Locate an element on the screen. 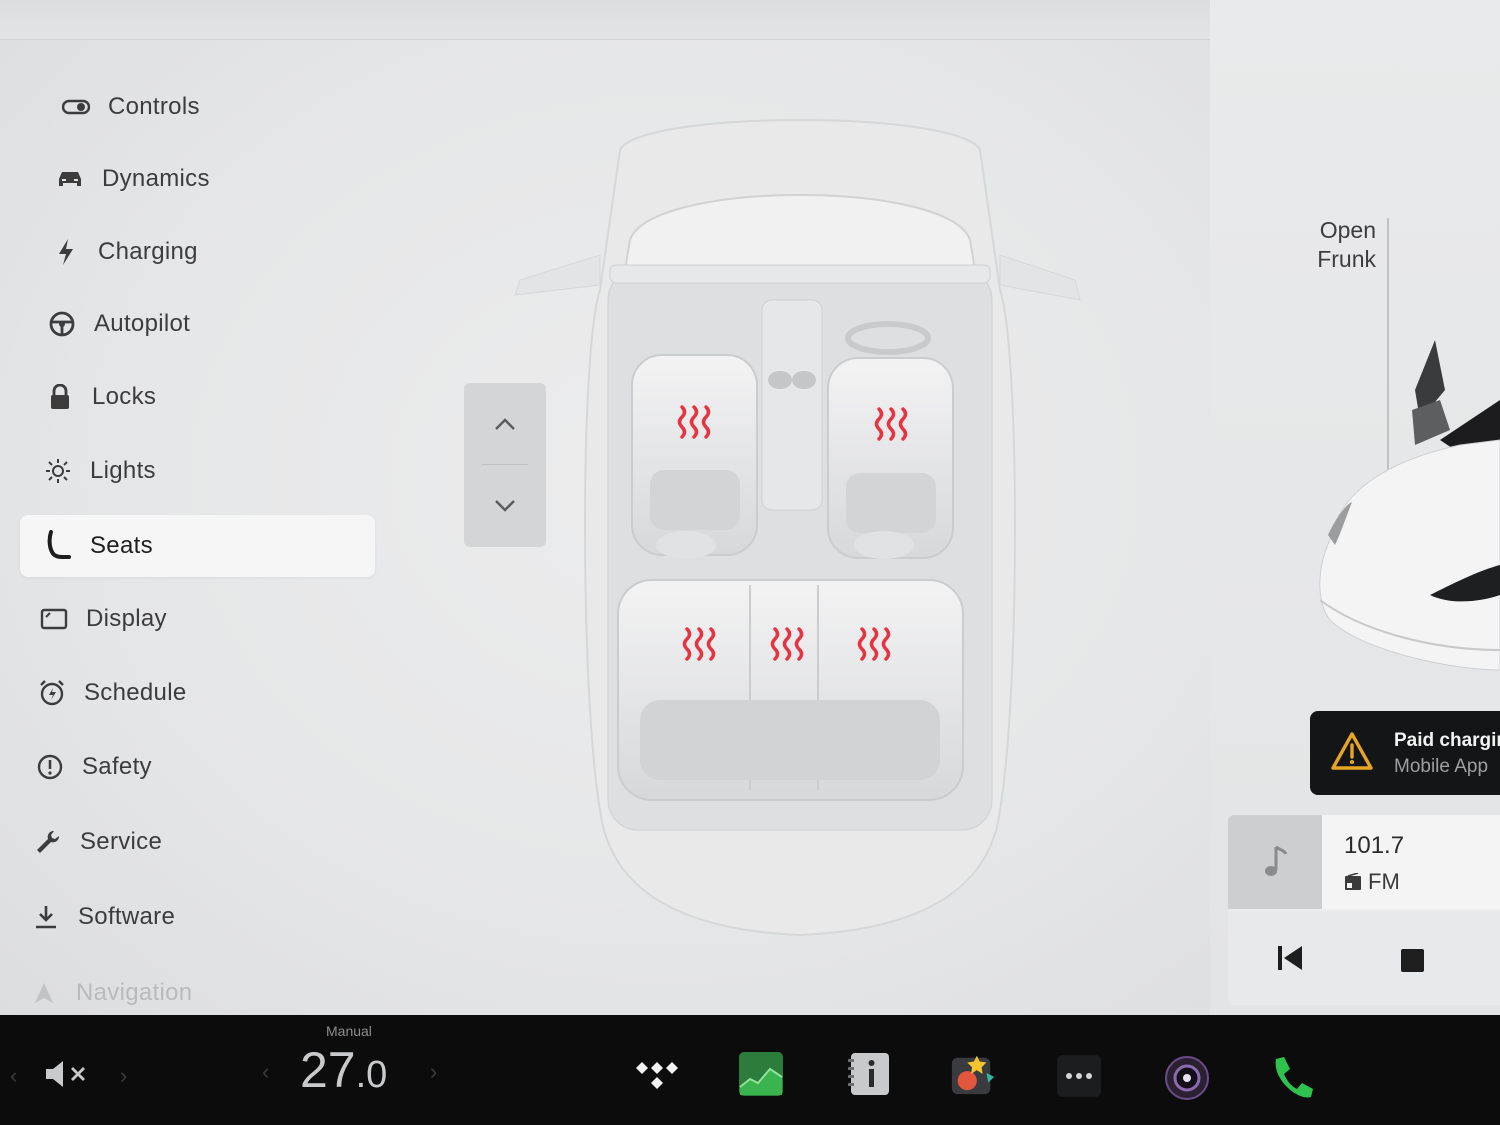 This screenshot has width=1500, height=1125. notification-card: Paid chargin Mobile App is located at coordinates (1405, 753).